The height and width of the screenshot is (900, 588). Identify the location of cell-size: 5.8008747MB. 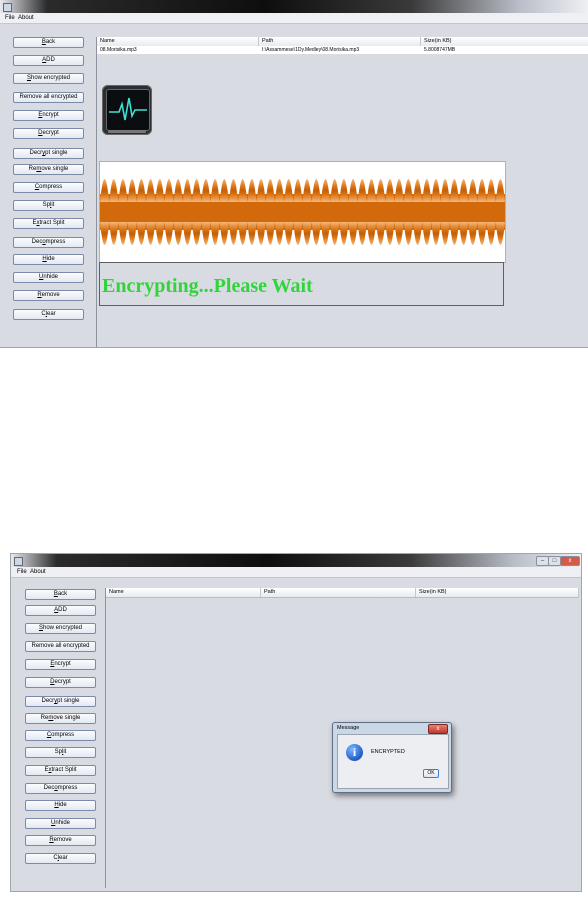
(440, 50).